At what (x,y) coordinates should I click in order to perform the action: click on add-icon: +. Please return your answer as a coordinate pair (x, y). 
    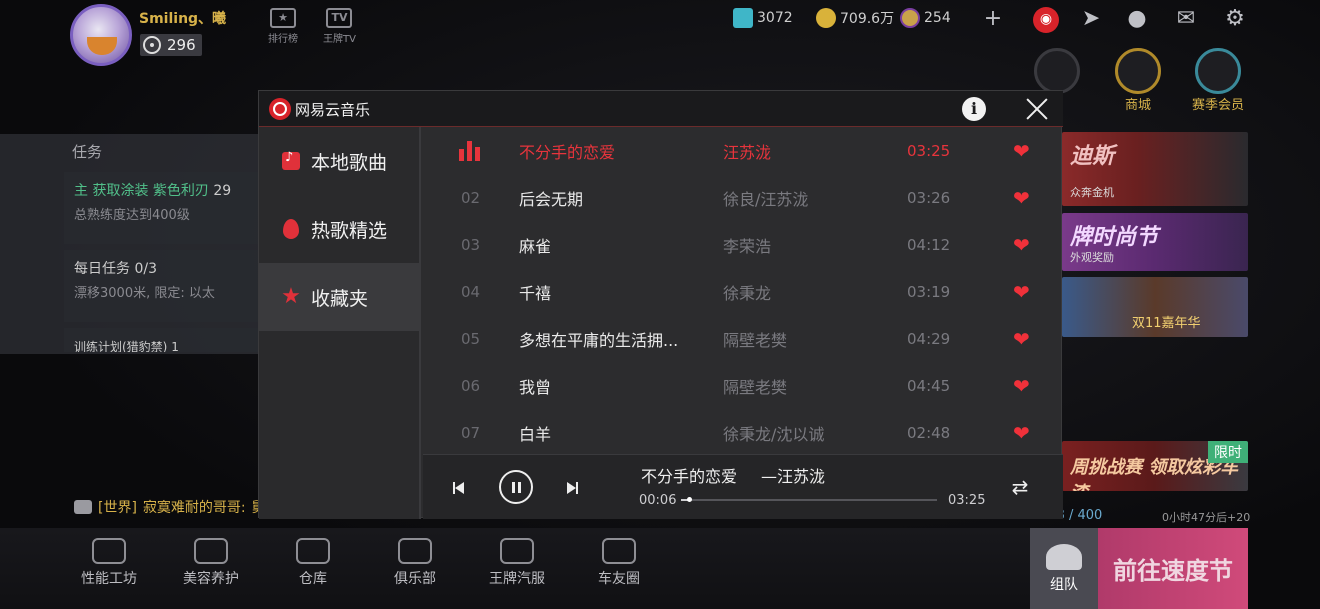
    Looking at the image, I should click on (993, 19).